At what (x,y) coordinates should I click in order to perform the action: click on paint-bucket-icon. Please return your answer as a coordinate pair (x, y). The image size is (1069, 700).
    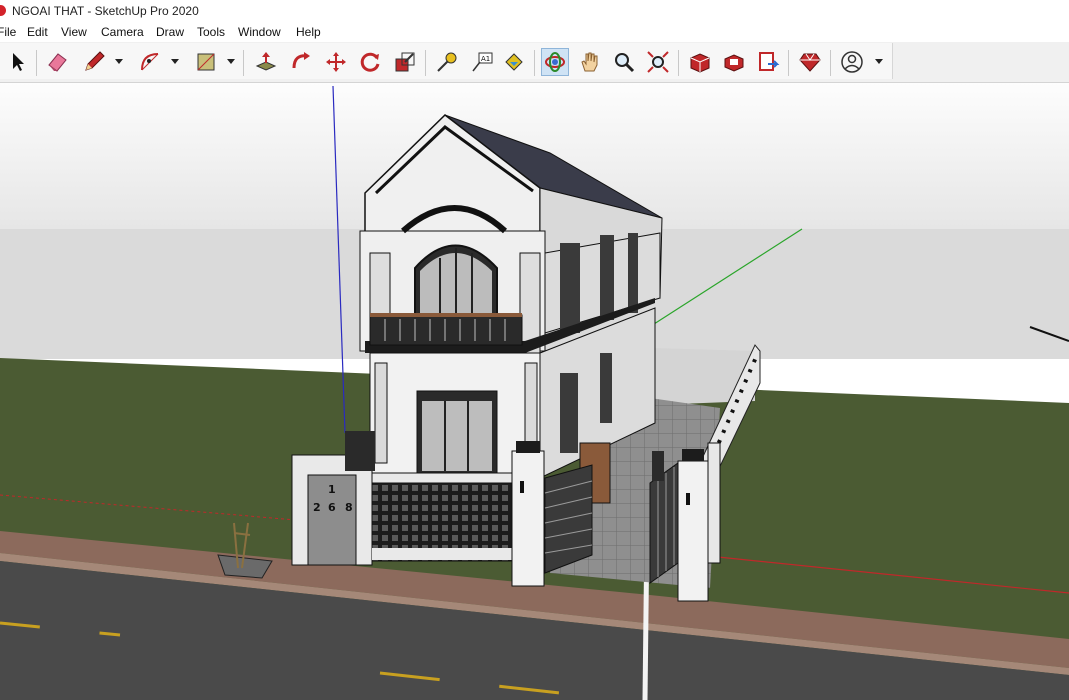
    Looking at the image, I should click on (514, 62).